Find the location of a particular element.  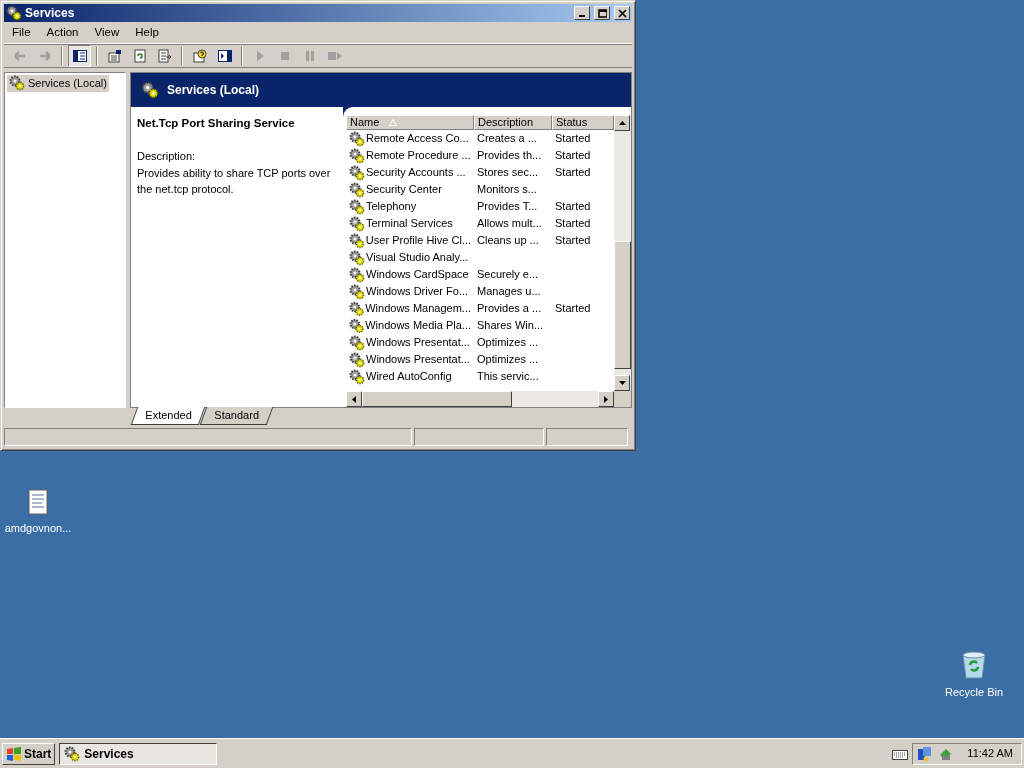

maximize-button is located at coordinates (602, 13).